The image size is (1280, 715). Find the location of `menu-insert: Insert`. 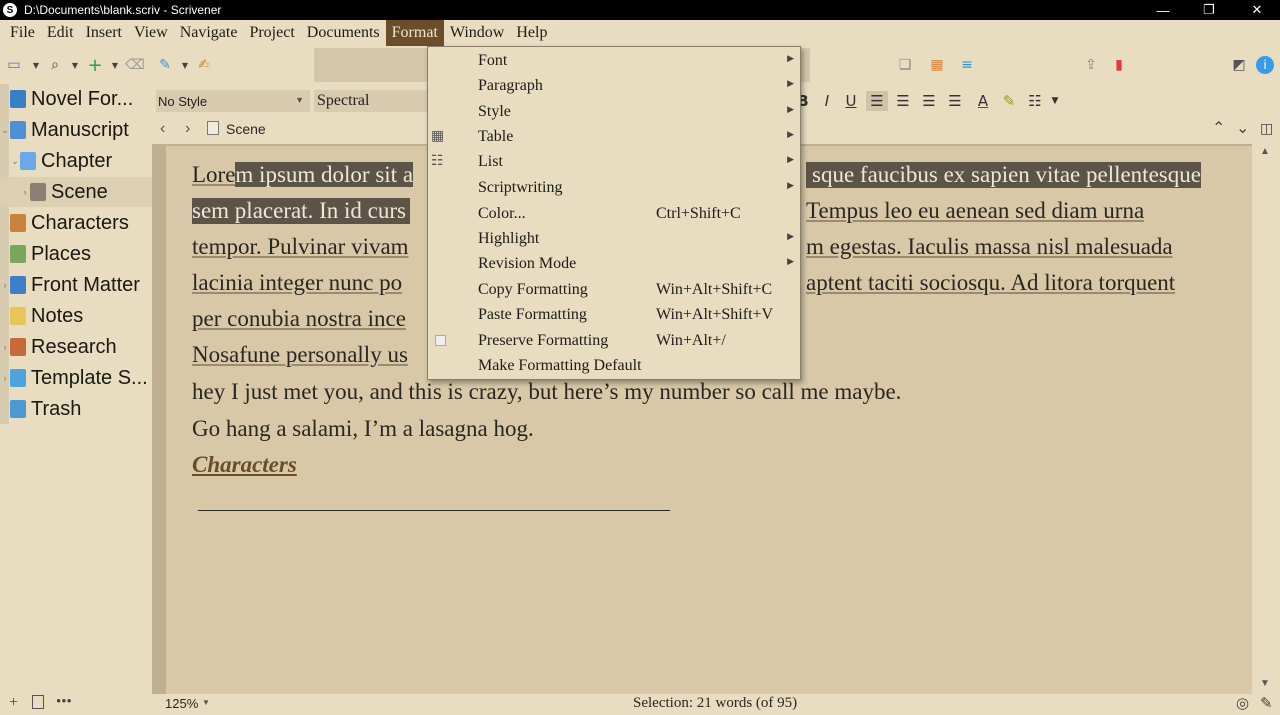

menu-insert: Insert is located at coordinates (104, 33).